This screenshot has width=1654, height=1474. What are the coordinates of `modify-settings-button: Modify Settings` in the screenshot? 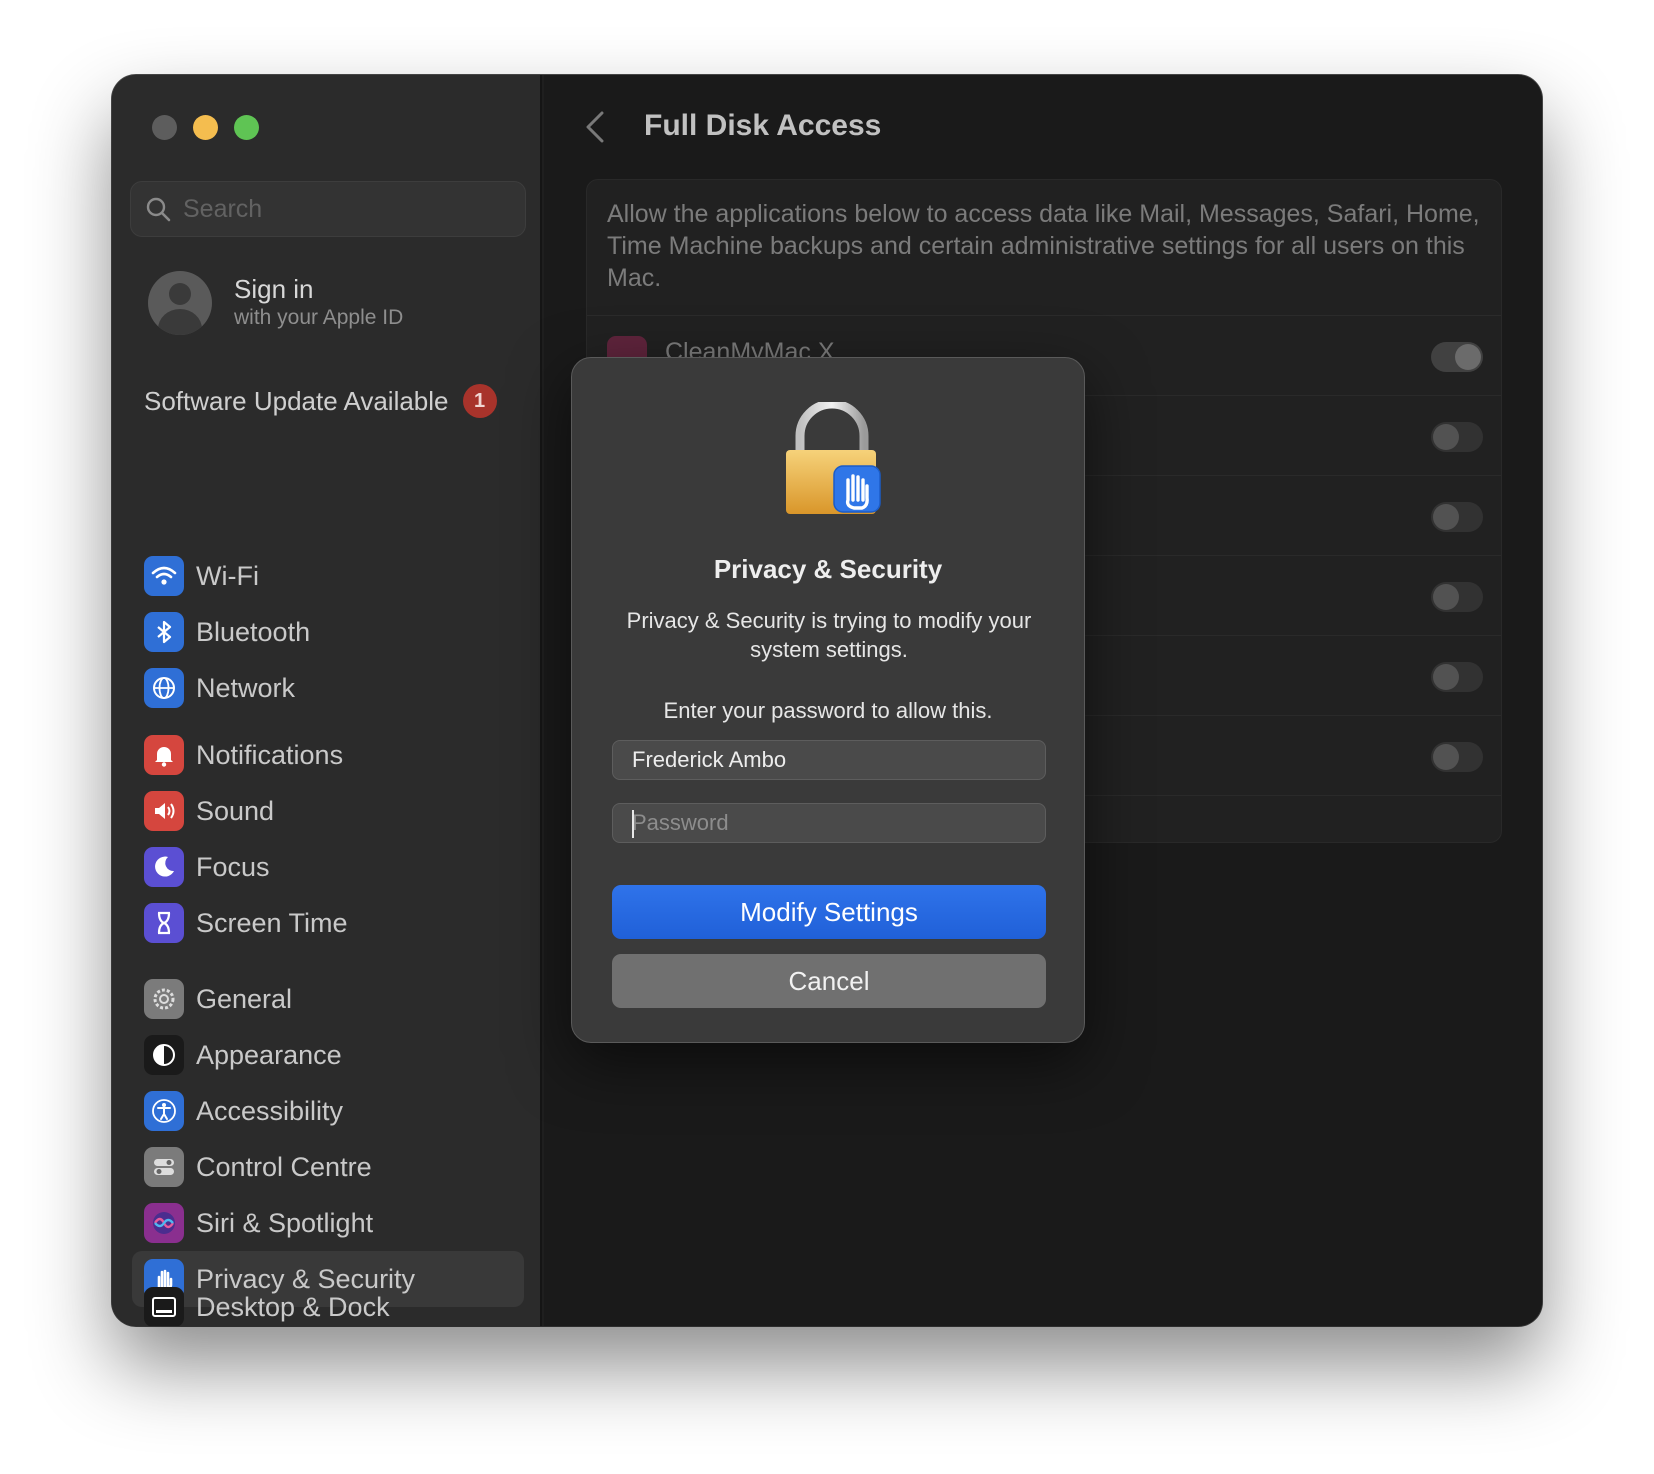 It's located at (829, 912).